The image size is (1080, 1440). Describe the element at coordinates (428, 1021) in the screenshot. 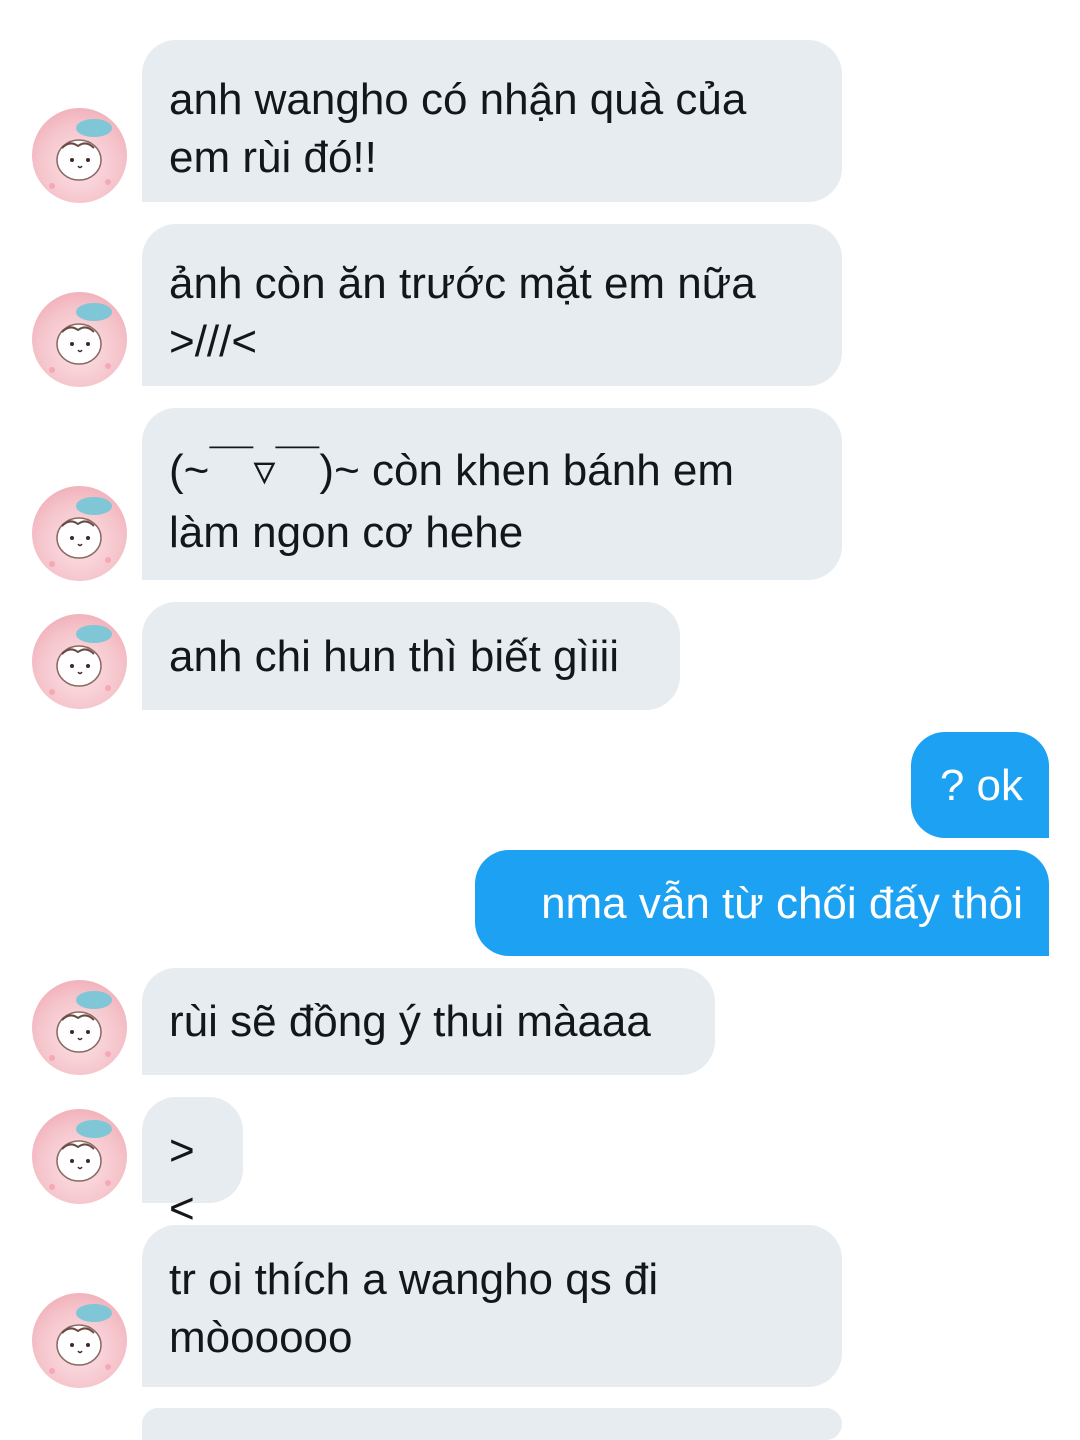

I see `incoming-message-bubble: rùi sẽ đồng ý thui màaaa` at that location.